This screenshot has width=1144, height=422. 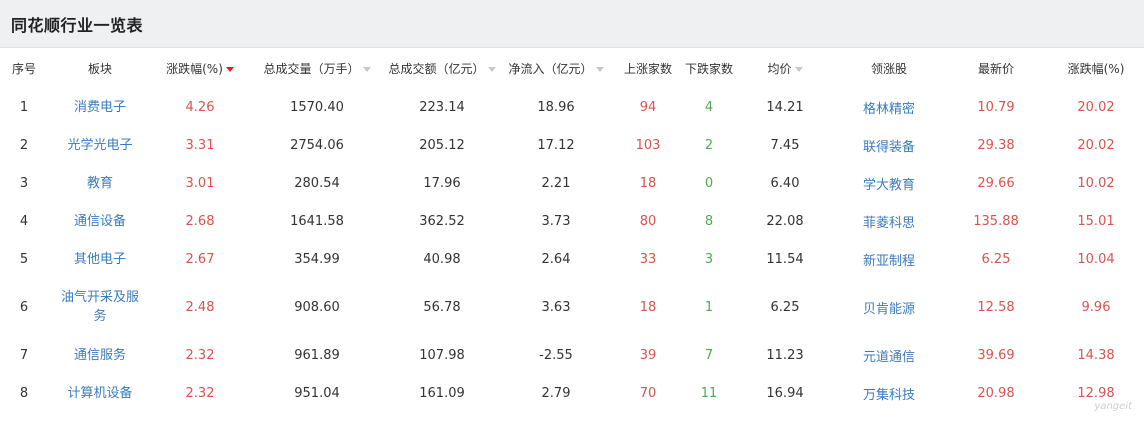 What do you see at coordinates (709, 355) in the screenshot?
I see `down-count: 7` at bounding box center [709, 355].